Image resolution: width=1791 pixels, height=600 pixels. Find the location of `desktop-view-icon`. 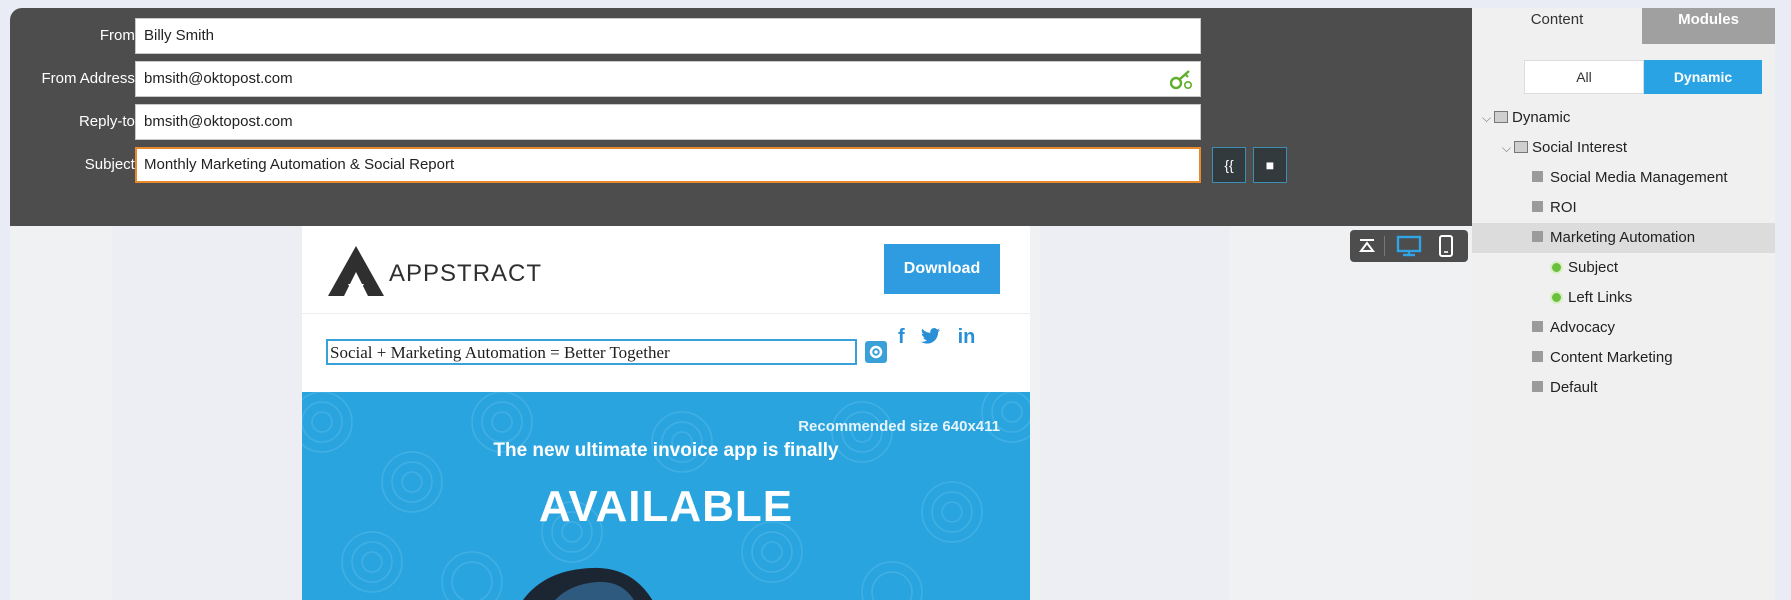

desktop-view-icon is located at coordinates (1409, 246).